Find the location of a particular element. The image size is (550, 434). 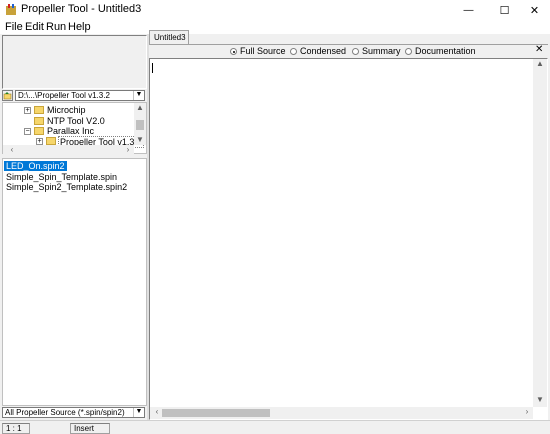

tree-vertical-scrollbar: ▲ ▼ is located at coordinates (140, 124).